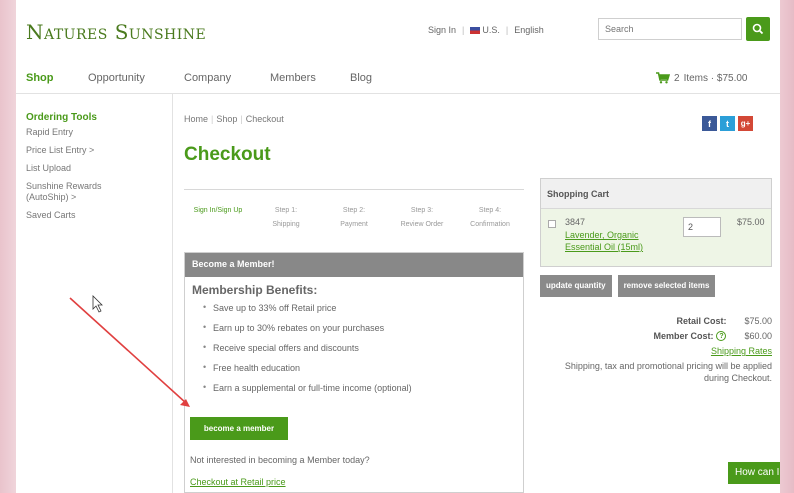 The width and height of the screenshot is (794, 493). What do you see at coordinates (754, 473) in the screenshot?
I see `chat-help-button: How can I help` at bounding box center [754, 473].